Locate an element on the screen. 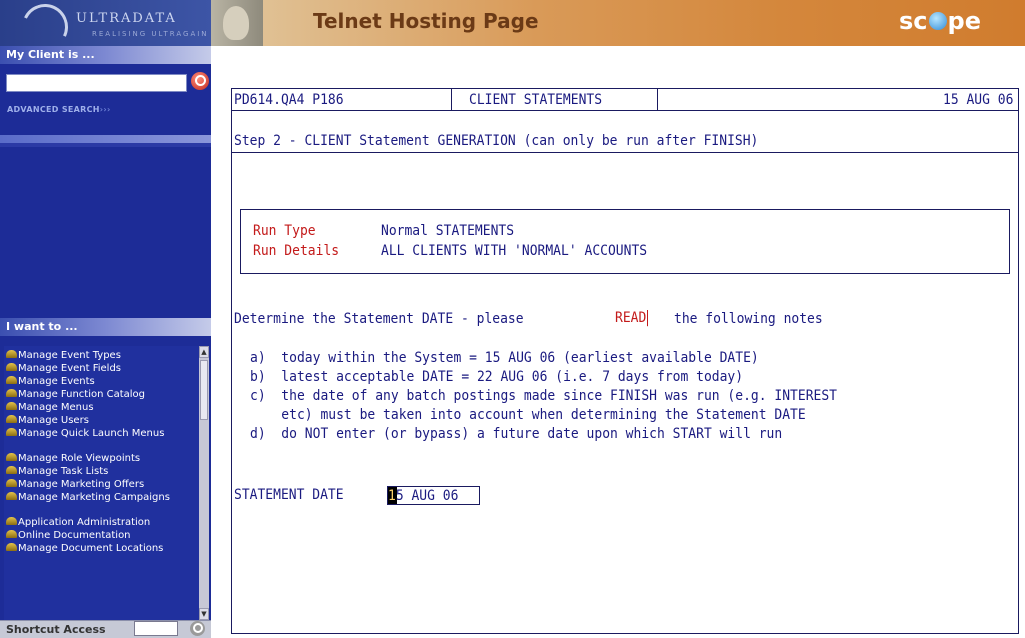  client-search-input is located at coordinates (96, 83).